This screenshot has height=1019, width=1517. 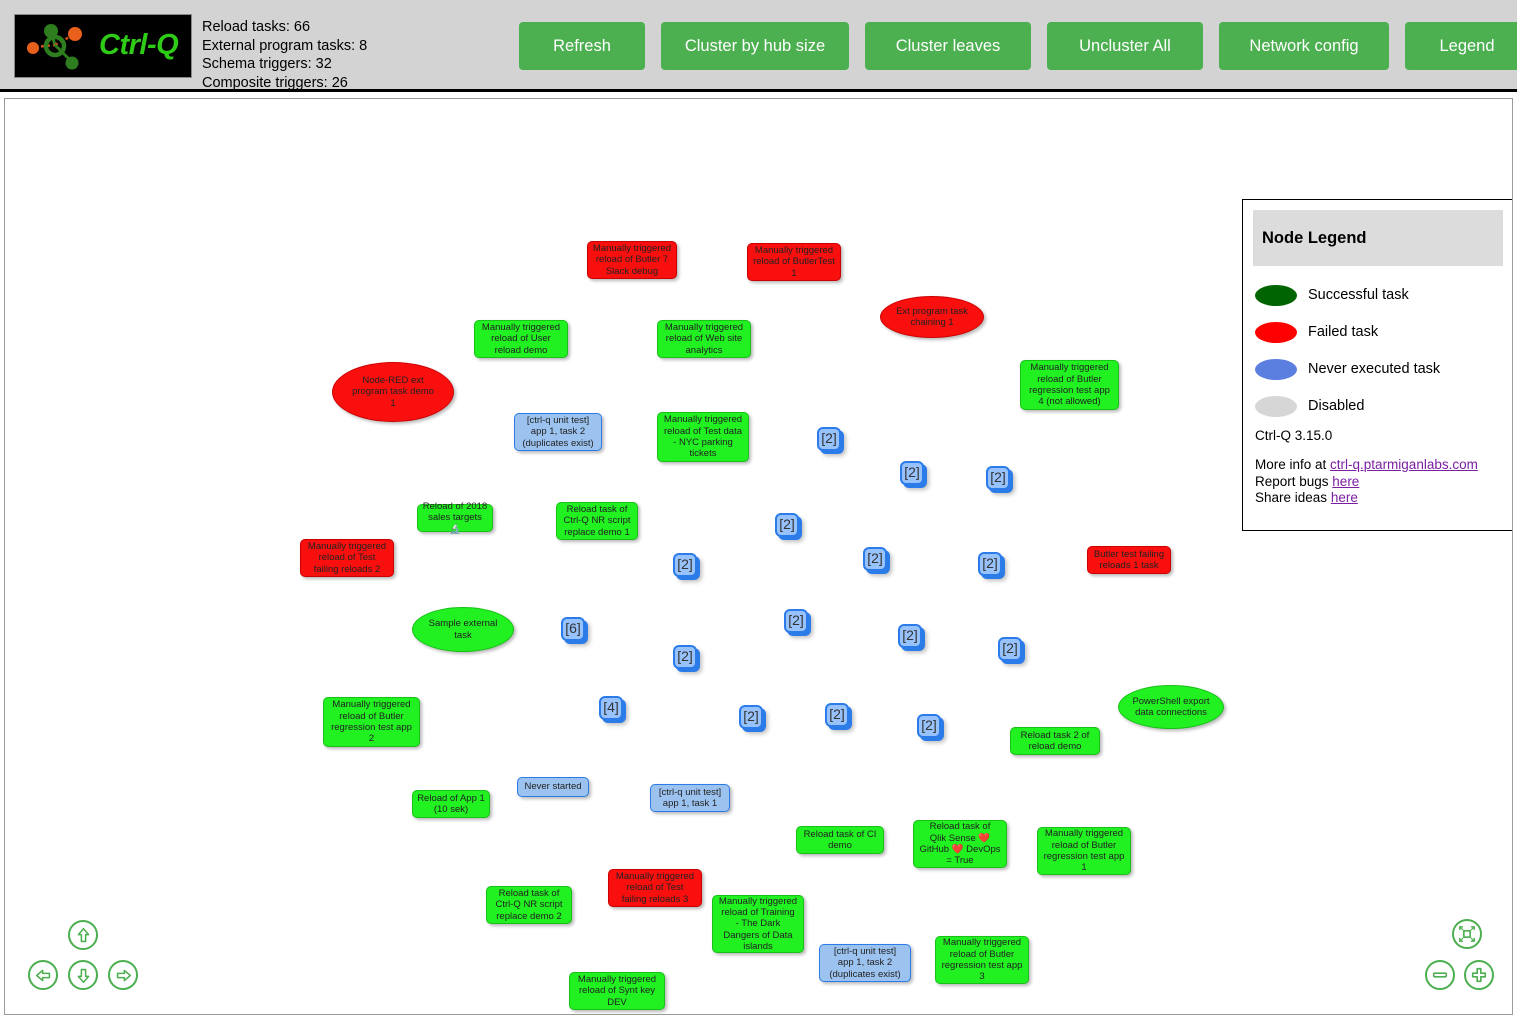 I want to click on arrow-right-icon, so click(x=123, y=975).